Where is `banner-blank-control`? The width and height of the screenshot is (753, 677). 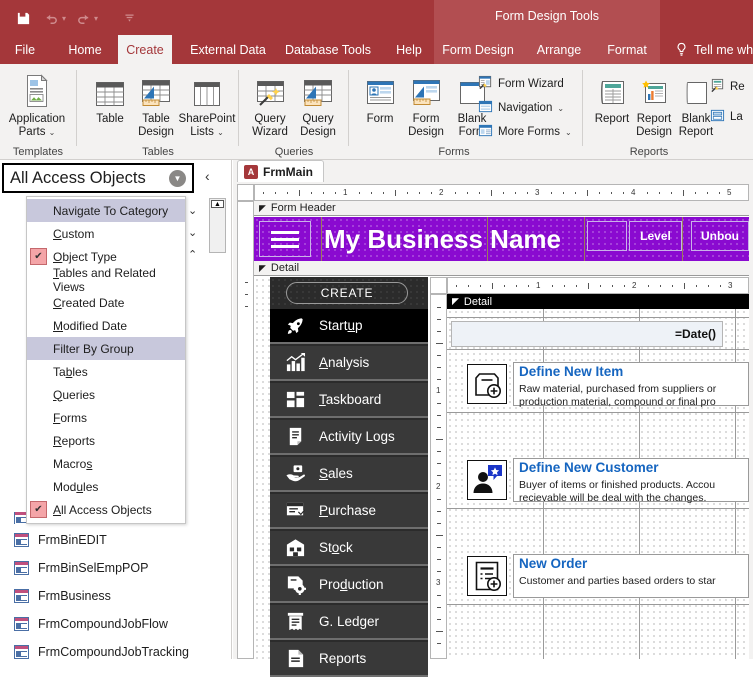 banner-blank-control is located at coordinates (607, 236).